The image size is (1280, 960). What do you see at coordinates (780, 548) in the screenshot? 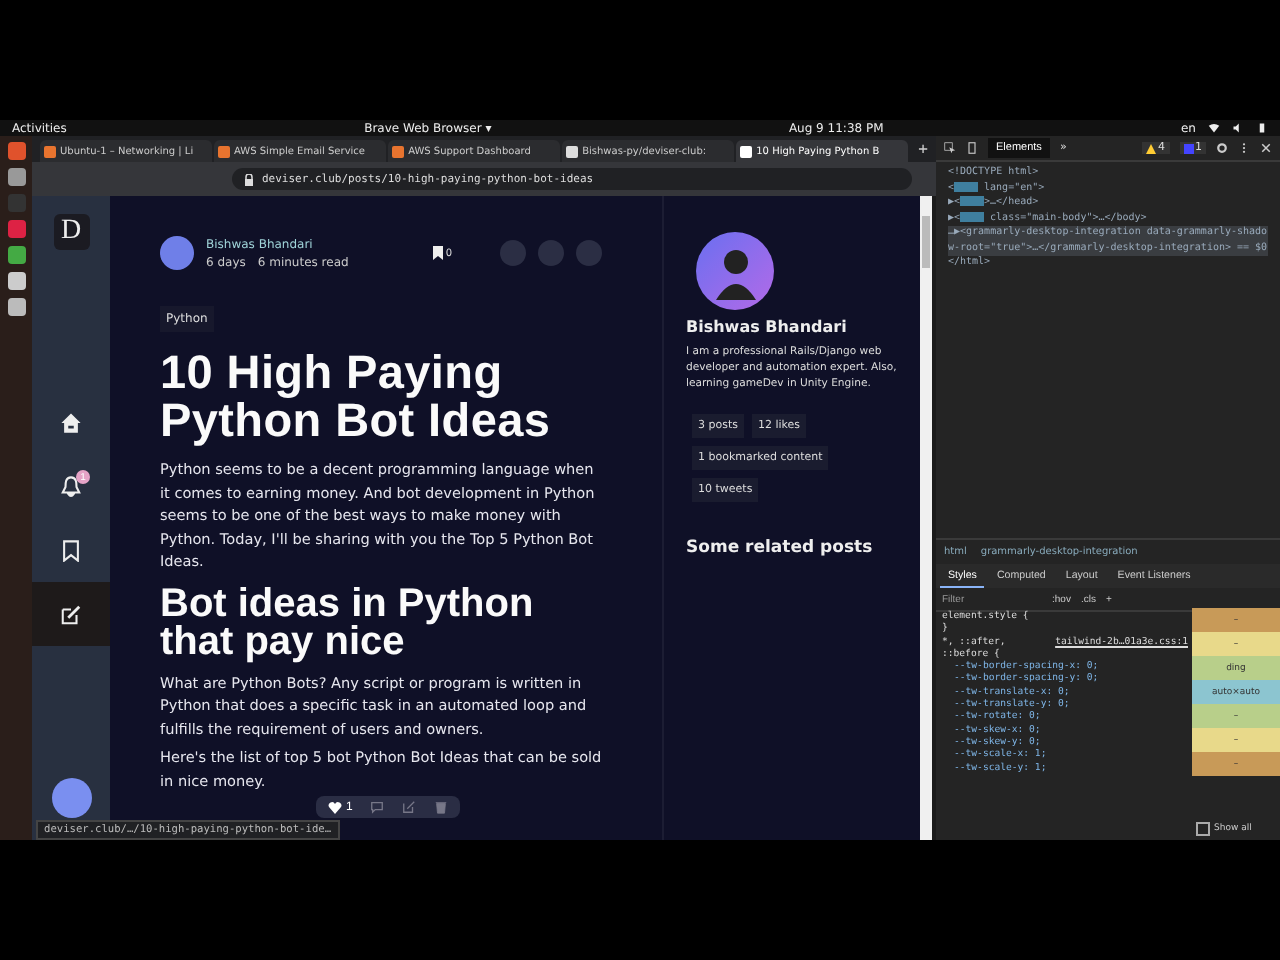
I see `related-posts-heading: Some related posts` at bounding box center [780, 548].